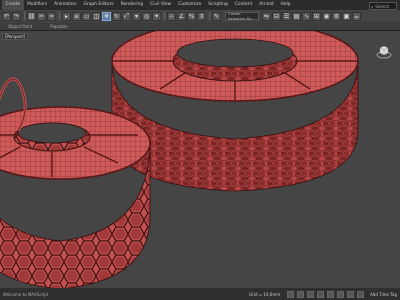 This screenshot has width=400, height=300. I want to click on set-key-icon, so click(311, 294).